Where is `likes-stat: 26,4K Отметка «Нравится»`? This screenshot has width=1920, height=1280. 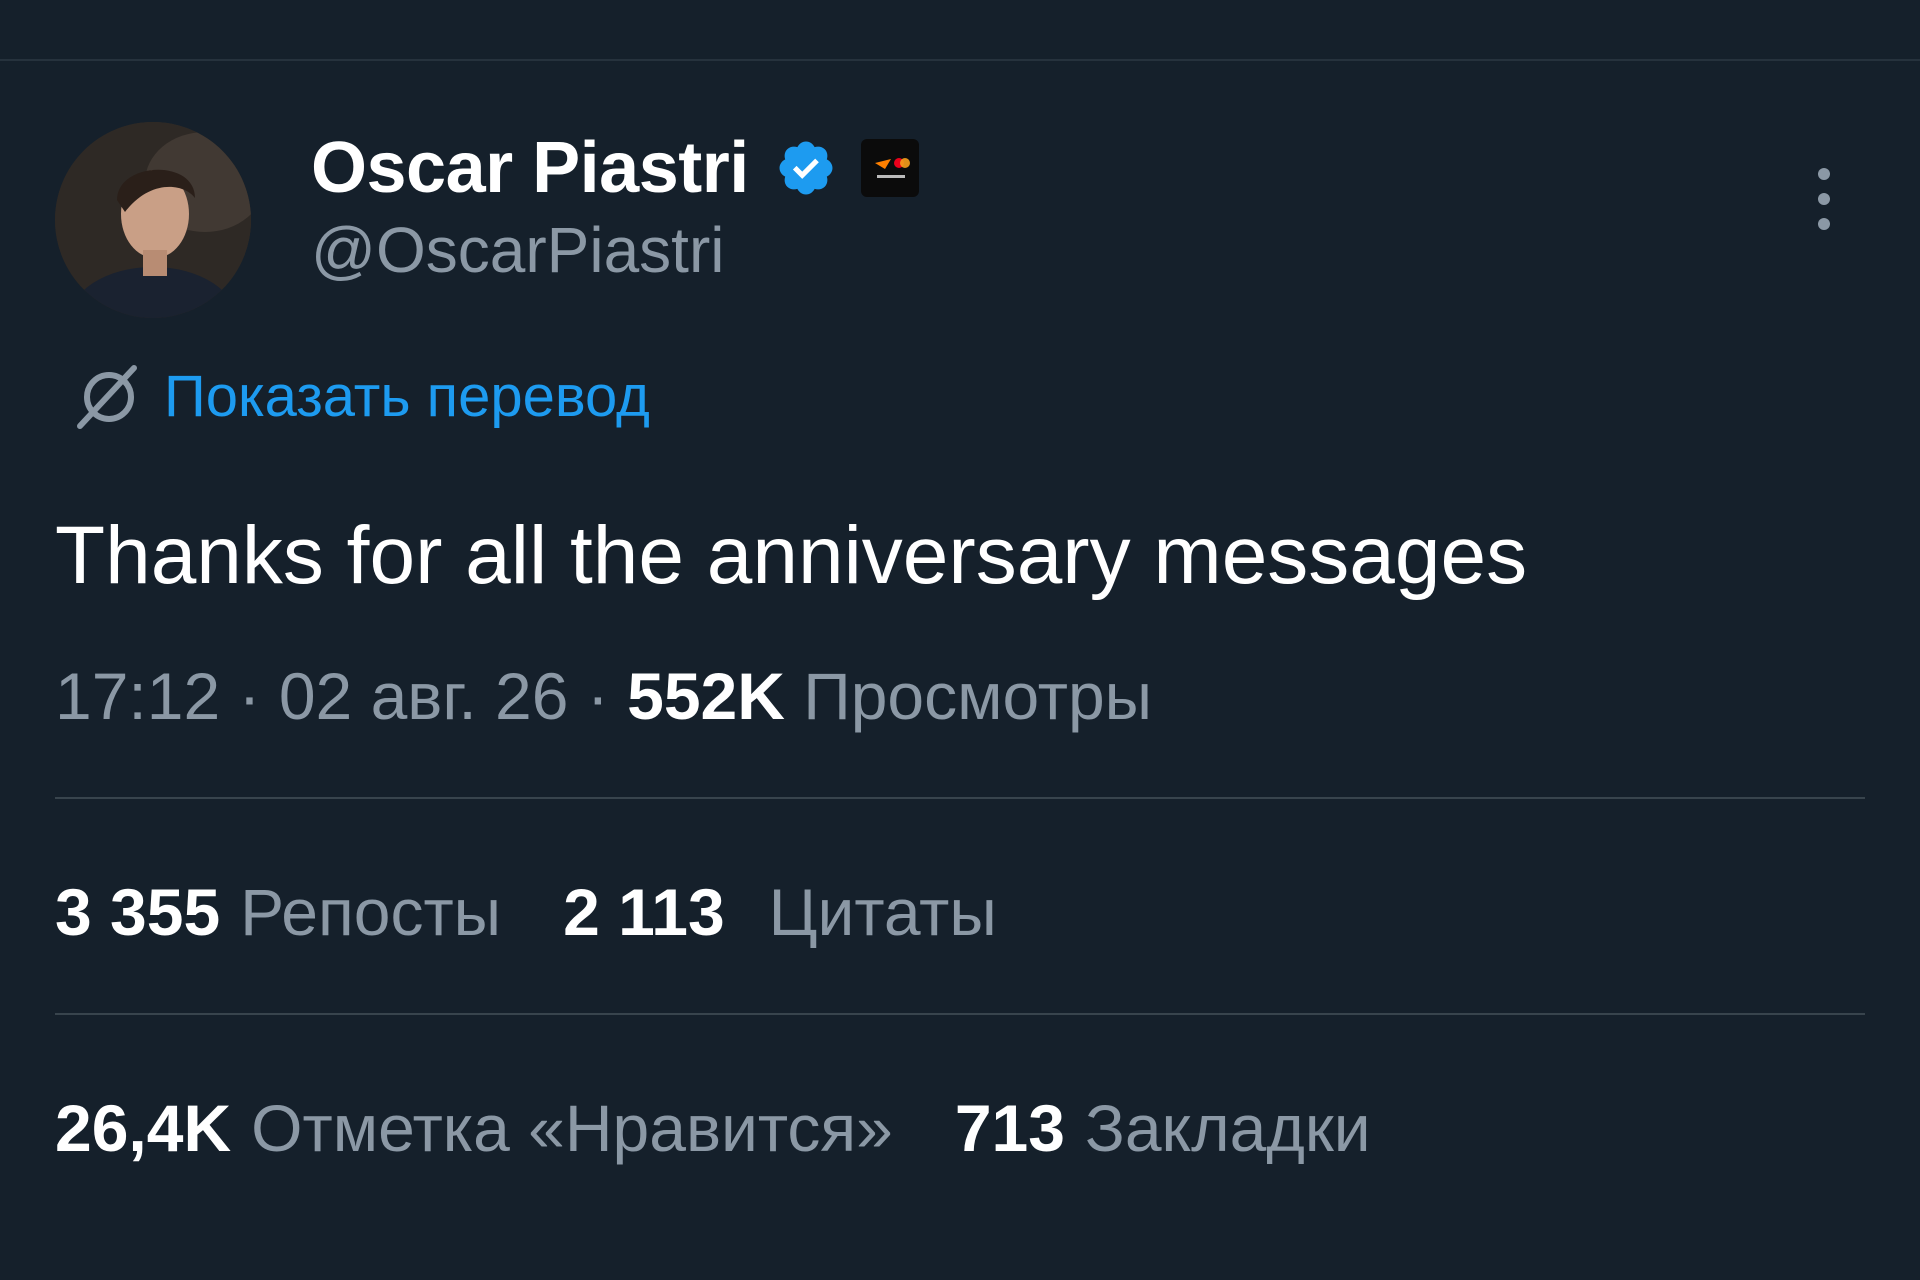
likes-stat: 26,4K Отметка «Нравится» is located at coordinates (474, 1128).